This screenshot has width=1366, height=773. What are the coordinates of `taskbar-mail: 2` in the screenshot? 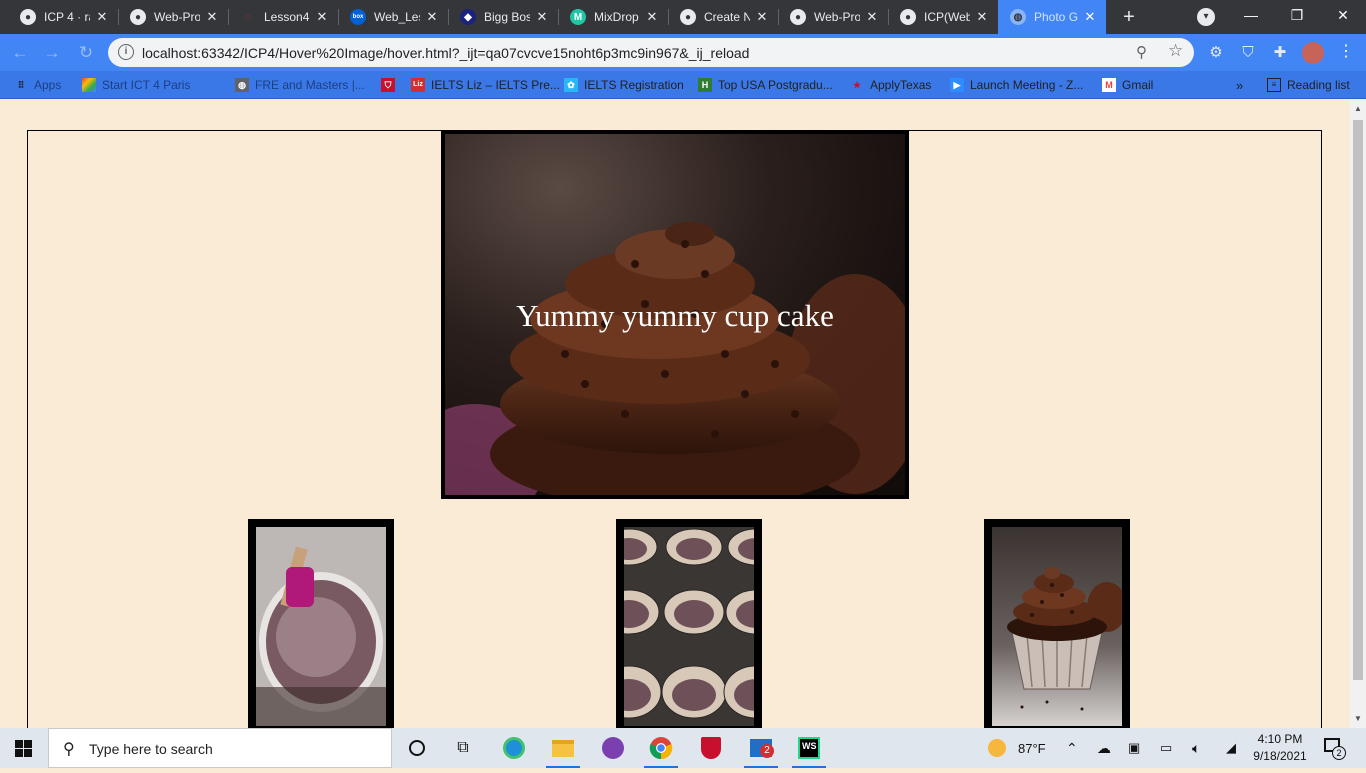 It's located at (761, 748).